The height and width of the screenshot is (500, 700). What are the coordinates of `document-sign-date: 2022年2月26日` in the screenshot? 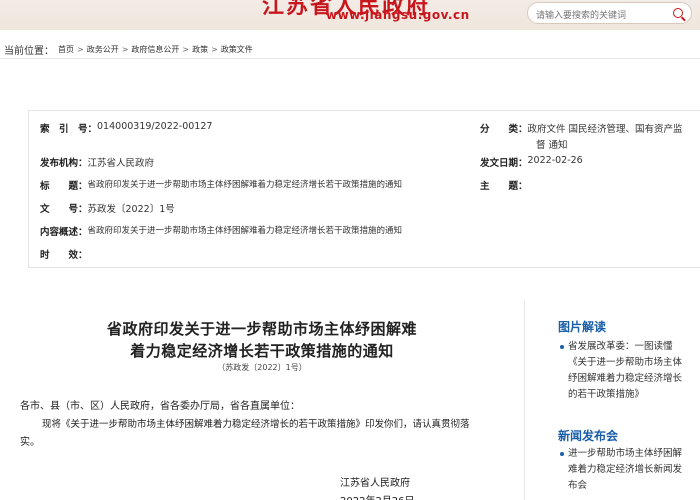 It's located at (377, 496).